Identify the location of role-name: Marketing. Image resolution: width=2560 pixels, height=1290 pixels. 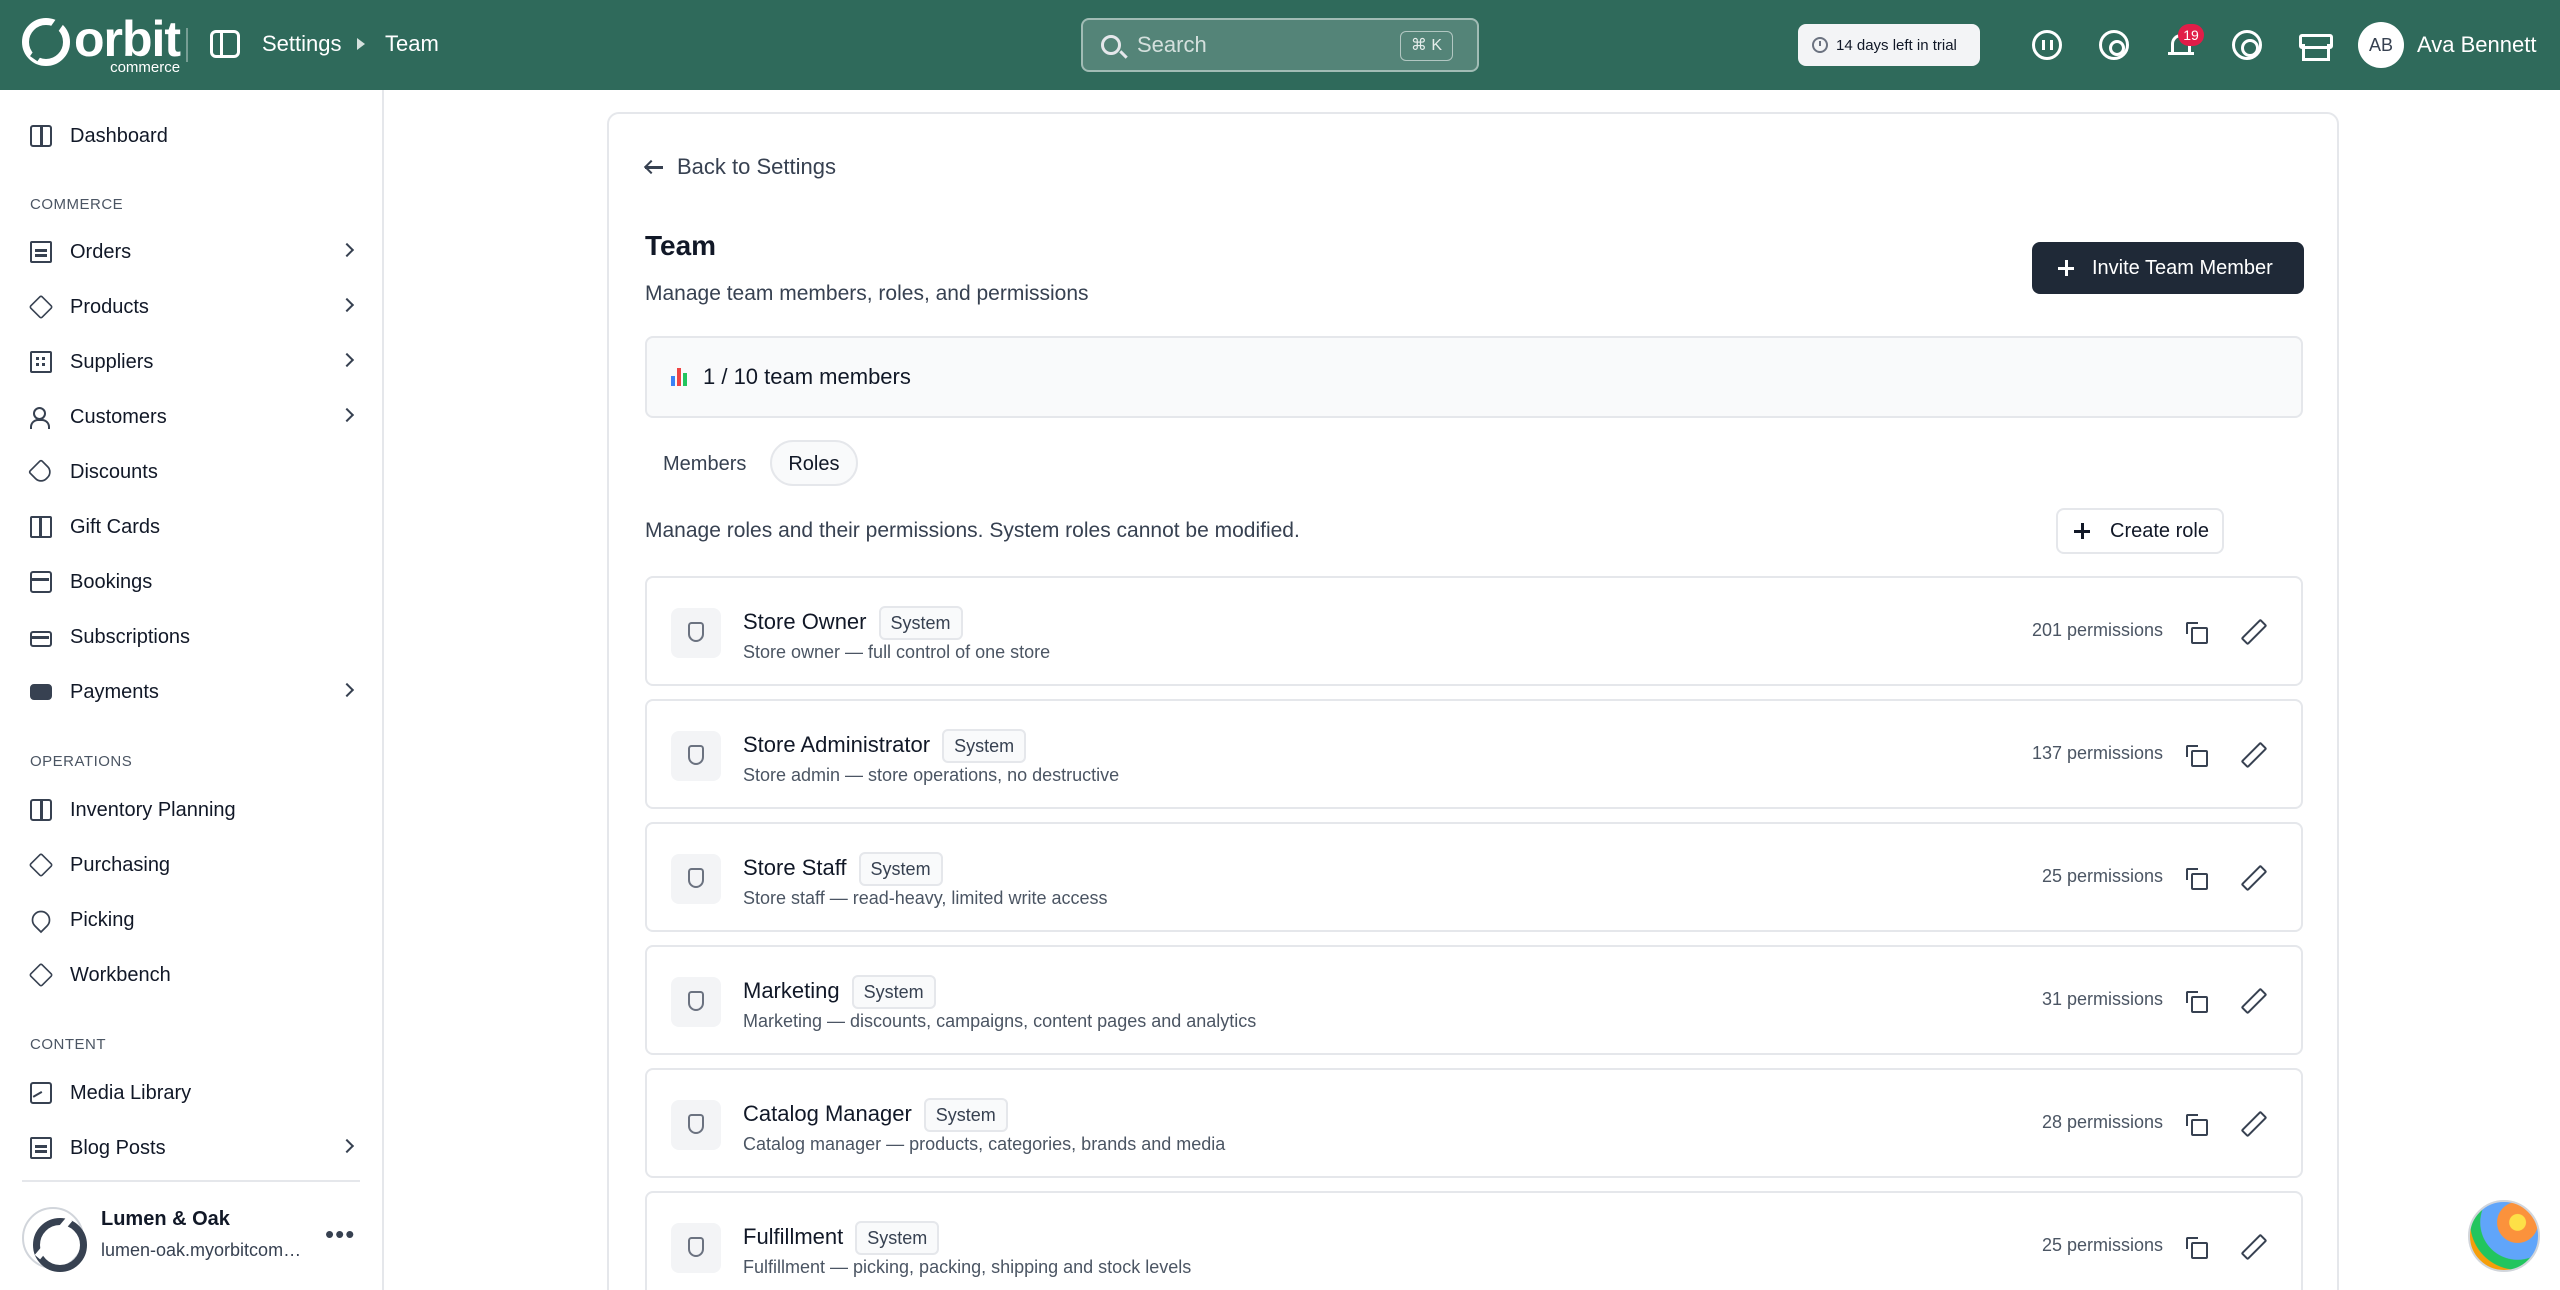
(791, 990).